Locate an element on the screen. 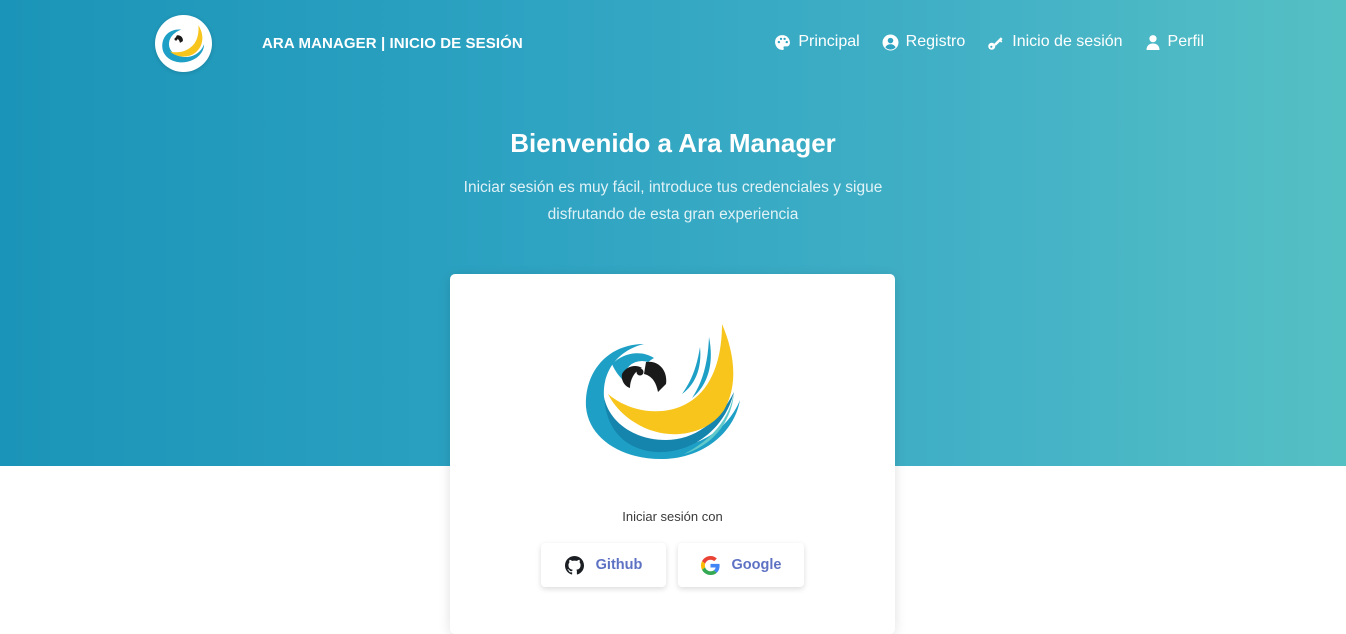 This screenshot has height=634, width=1346. github-icon is located at coordinates (574, 565).